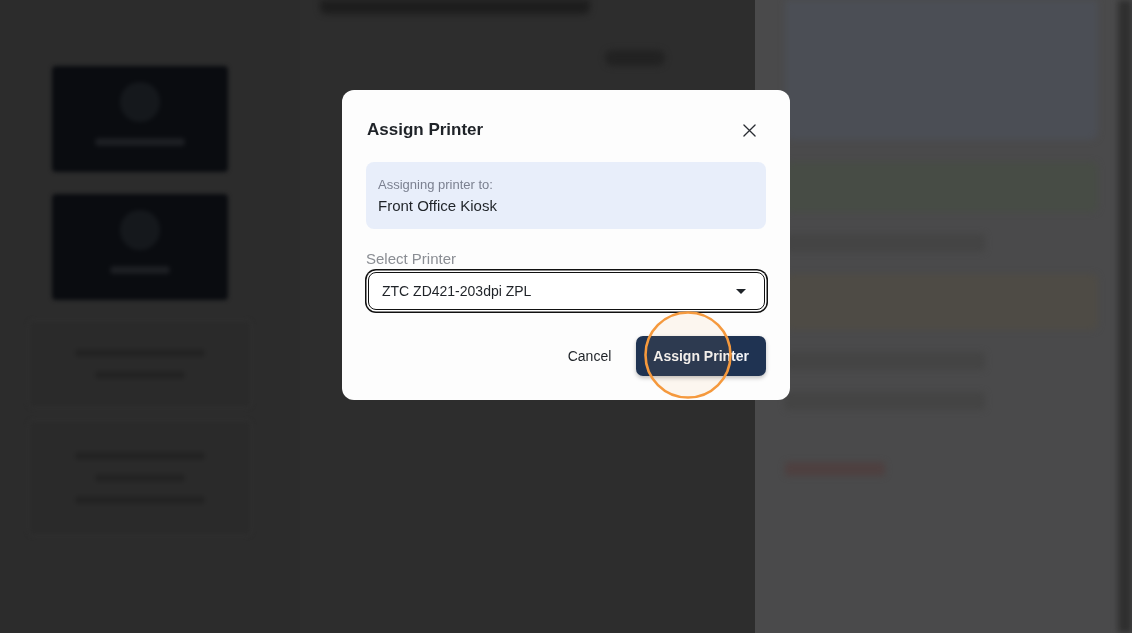 This screenshot has height=633, width=1132. What do you see at coordinates (741, 291) in the screenshot?
I see `caret-icon` at bounding box center [741, 291].